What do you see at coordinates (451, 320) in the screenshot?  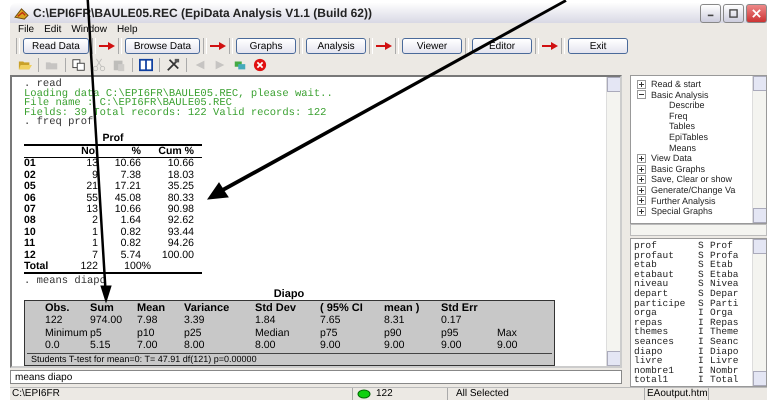 I see `table-cell-text: 0.17` at bounding box center [451, 320].